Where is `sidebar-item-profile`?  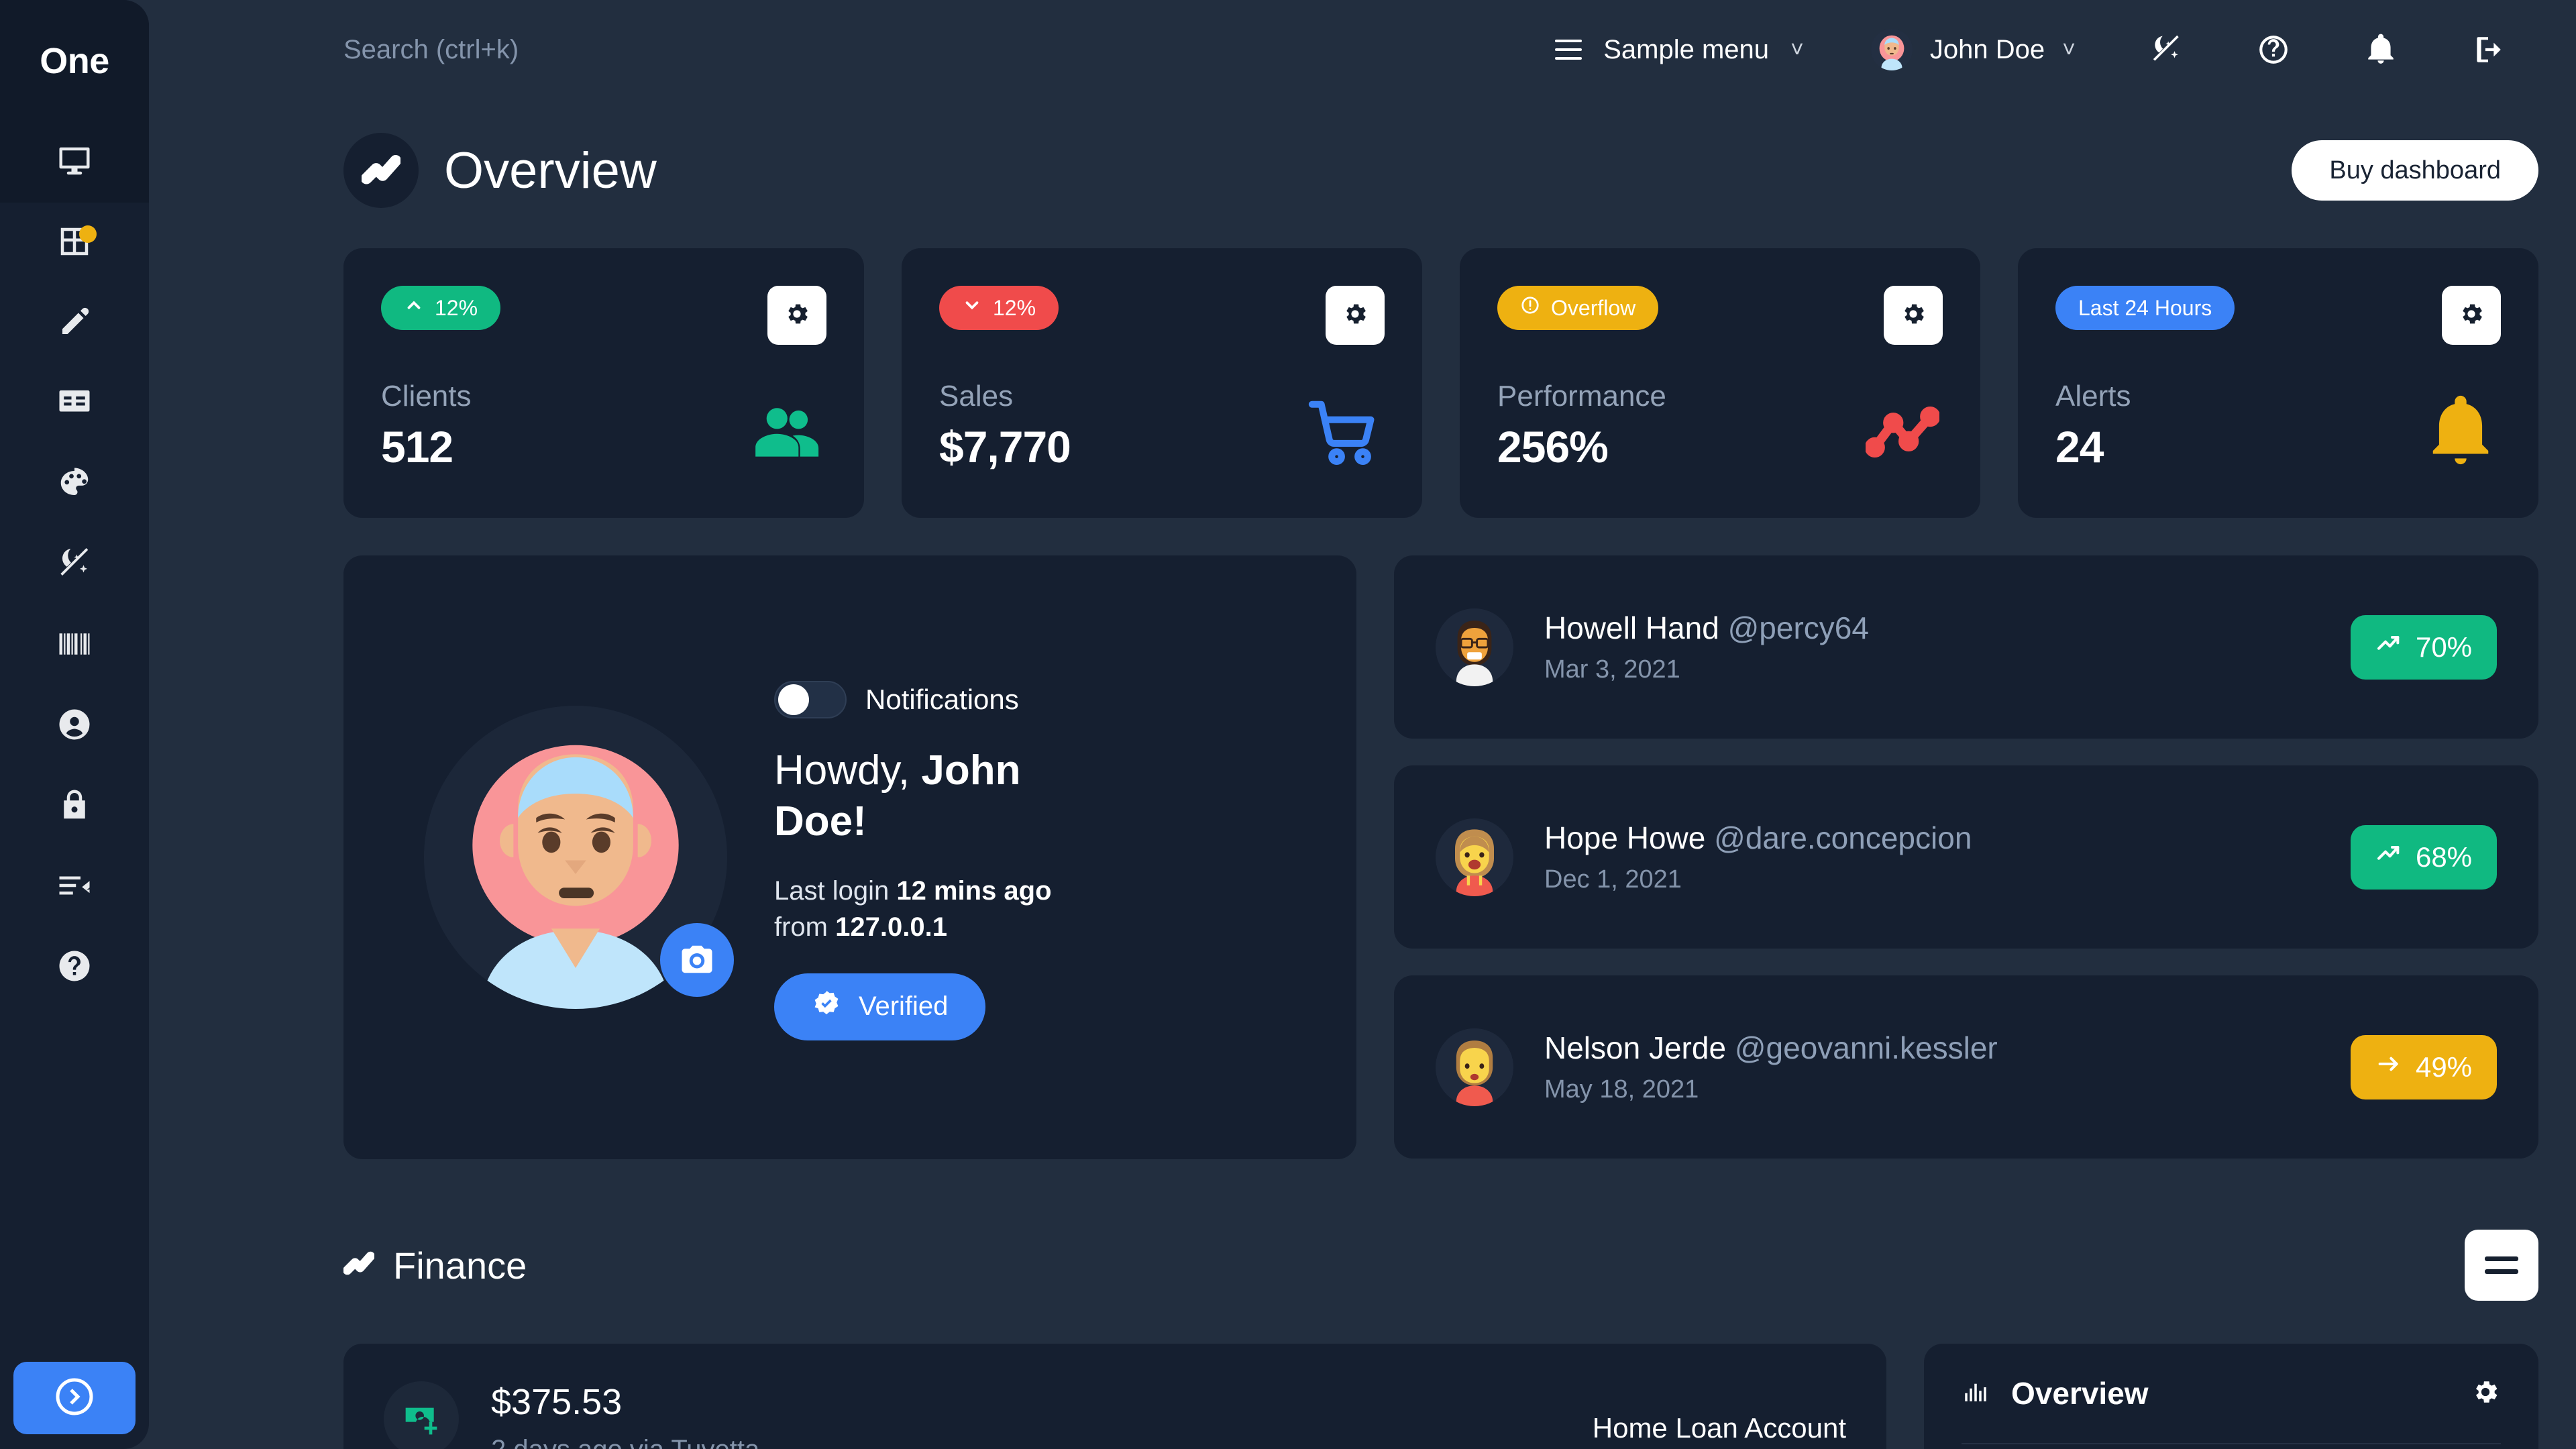 sidebar-item-profile is located at coordinates (74, 726).